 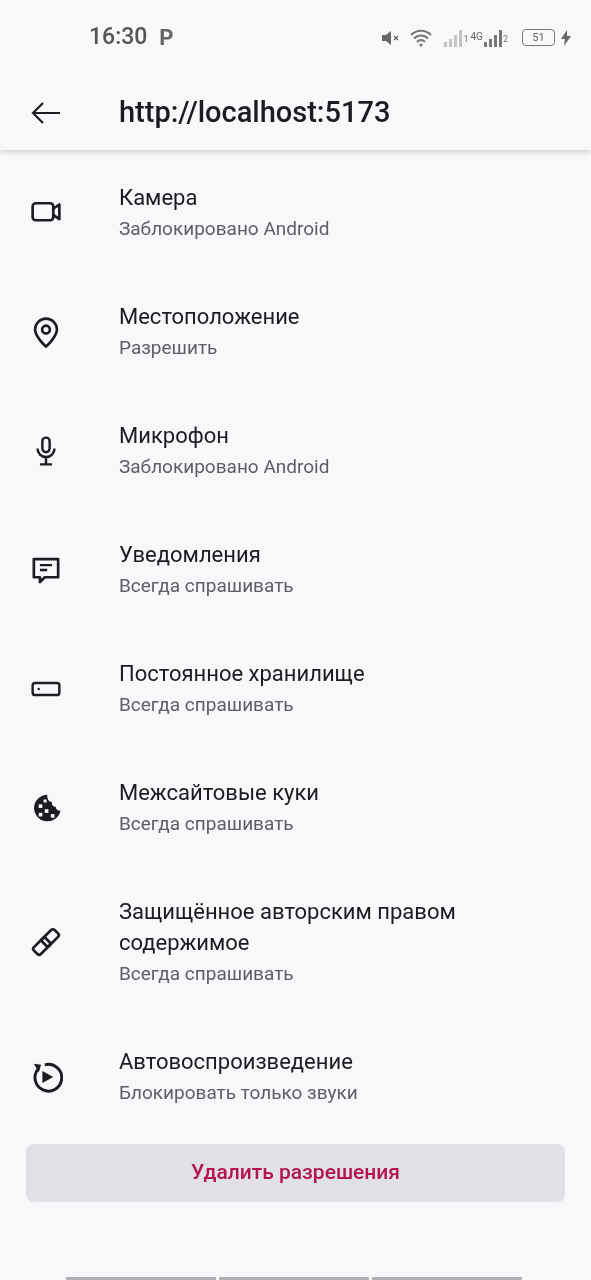 I want to click on permission-title: Постоянное хранилище, so click(x=334, y=673).